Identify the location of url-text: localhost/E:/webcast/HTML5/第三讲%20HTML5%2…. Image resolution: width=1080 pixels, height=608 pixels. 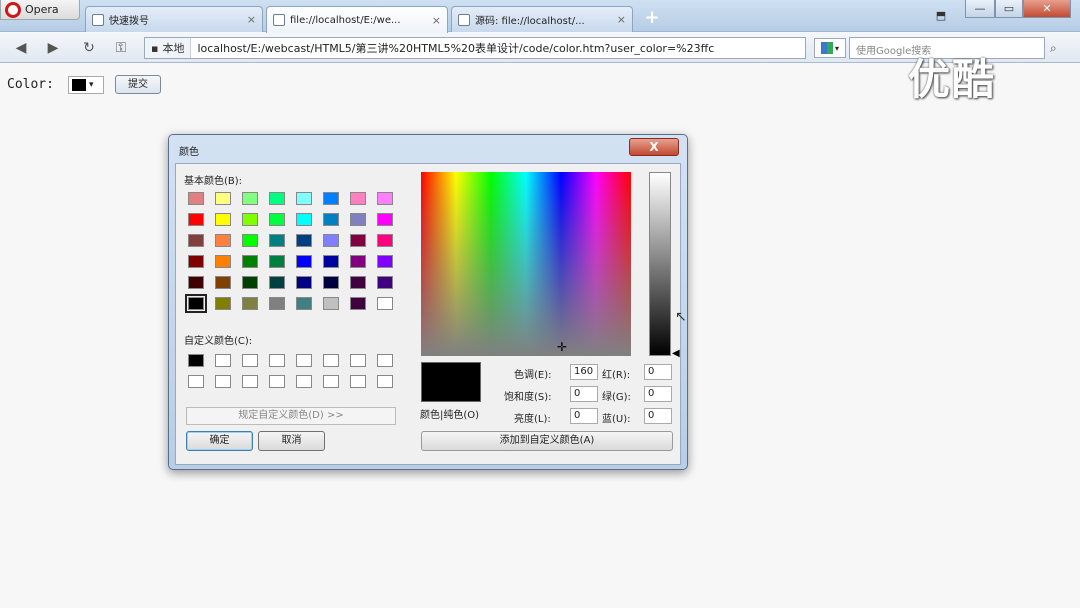
(452, 48).